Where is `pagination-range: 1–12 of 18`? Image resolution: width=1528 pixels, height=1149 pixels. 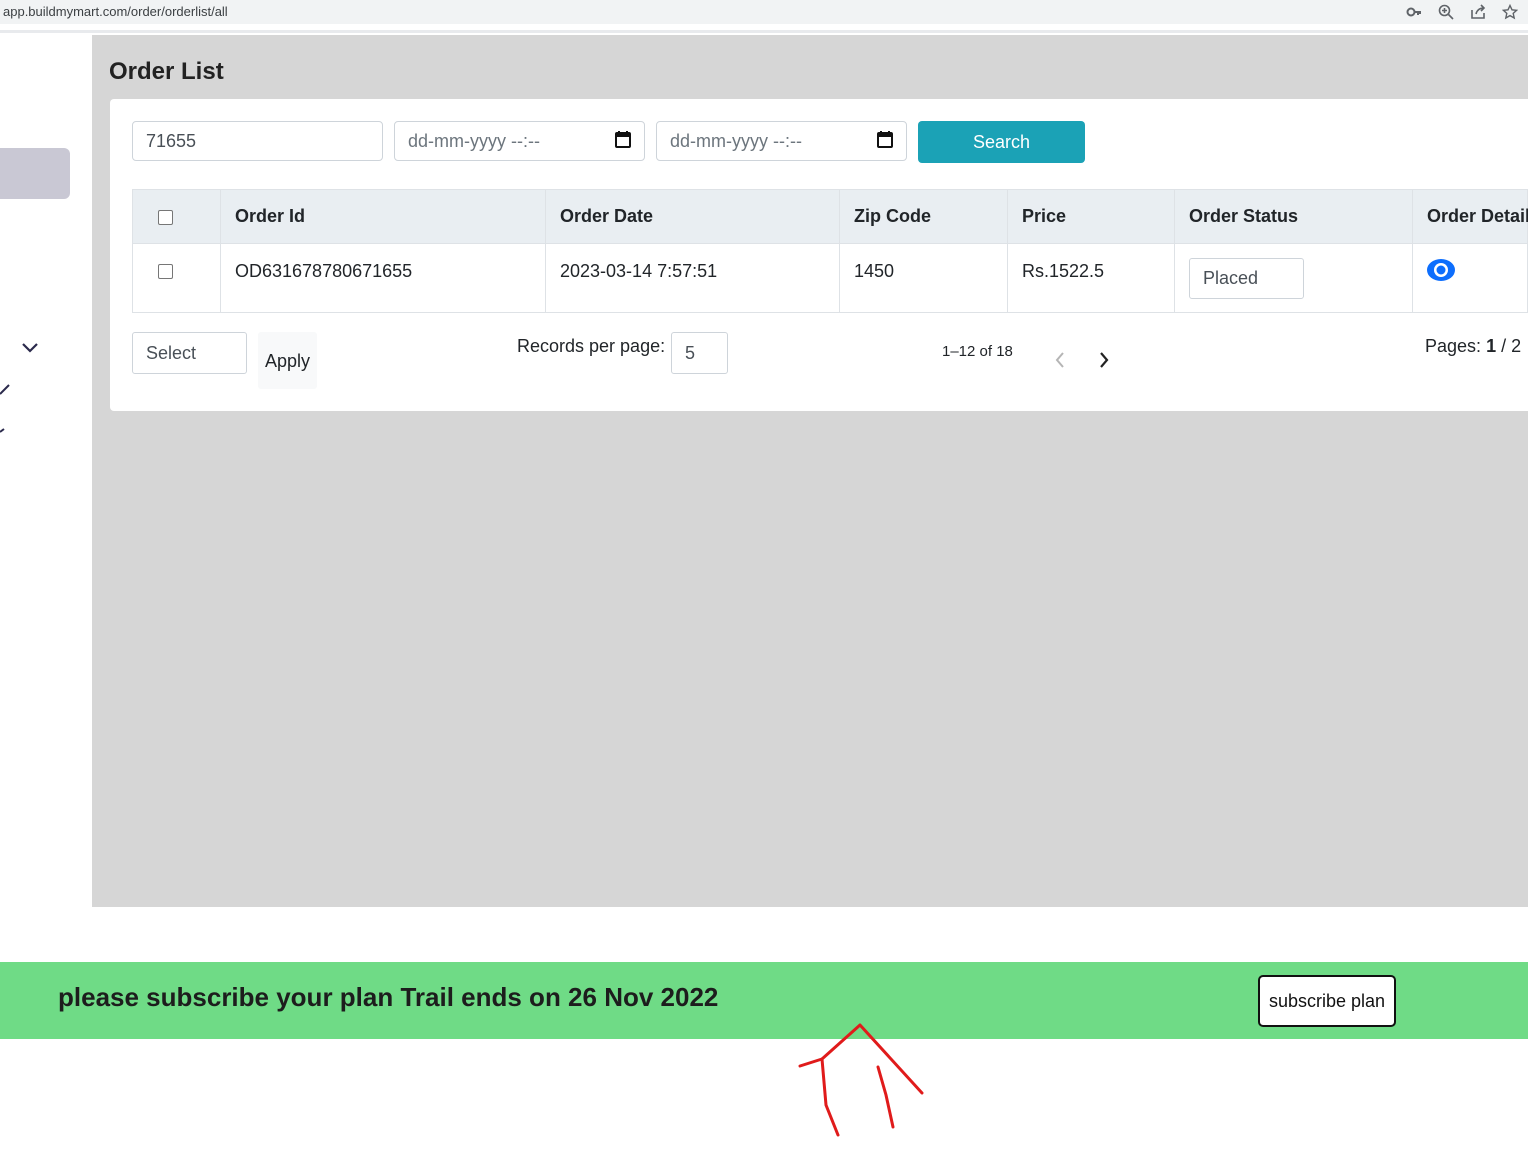
pagination-range: 1–12 of 18 is located at coordinates (977, 351).